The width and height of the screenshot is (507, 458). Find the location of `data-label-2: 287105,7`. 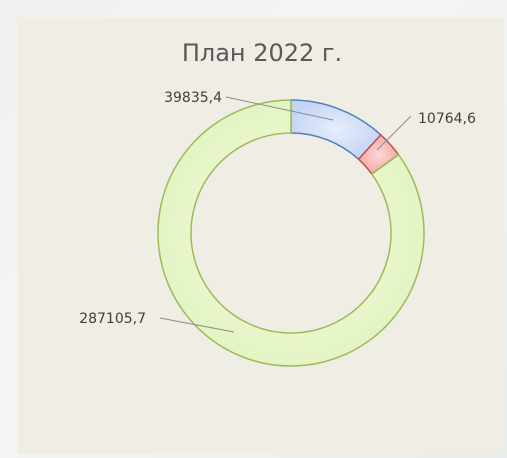

data-label-2: 287105,7 is located at coordinates (112, 319).